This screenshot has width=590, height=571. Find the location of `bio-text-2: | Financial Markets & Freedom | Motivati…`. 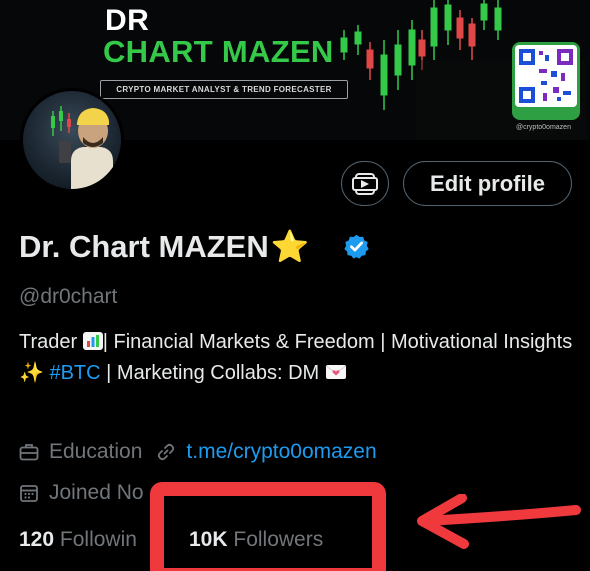

bio-text-2: | Financial Markets & Freedom | Motivati… is located at coordinates (337, 342).